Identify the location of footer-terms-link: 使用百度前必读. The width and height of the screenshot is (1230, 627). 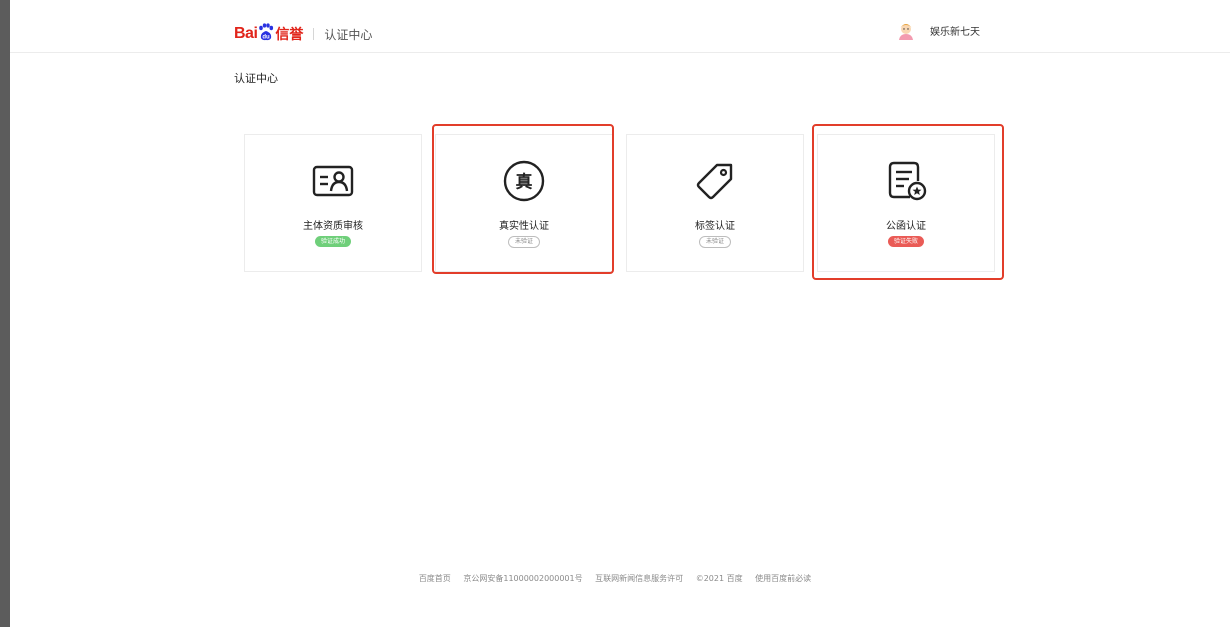
(783, 578).